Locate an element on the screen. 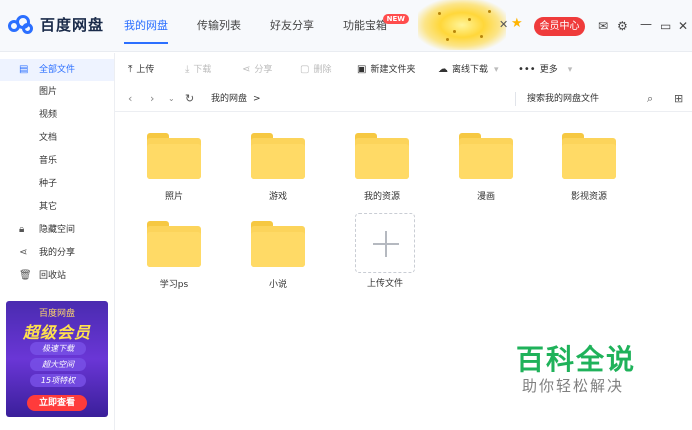  vip-promo-banner: 百度网盘 超级会员 极速下载 超大空间 15项特权 立即查看 is located at coordinates (57, 359).